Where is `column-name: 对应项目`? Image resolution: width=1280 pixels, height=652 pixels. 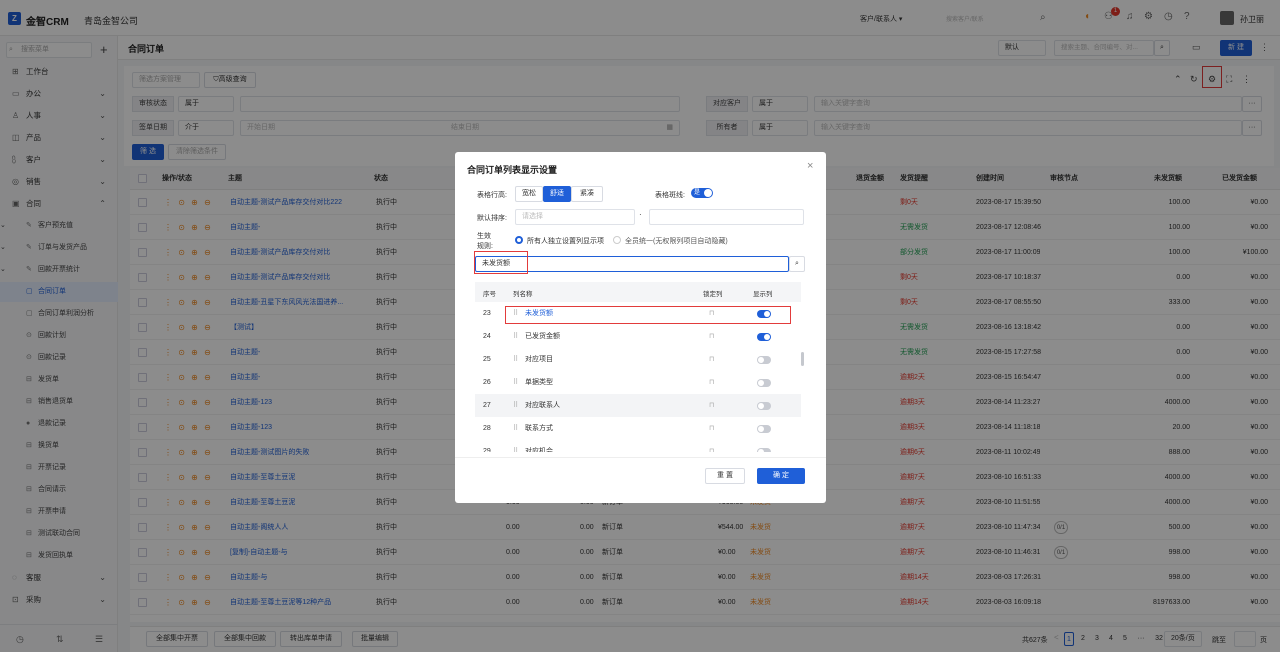 column-name: 对应项目 is located at coordinates (539, 359).